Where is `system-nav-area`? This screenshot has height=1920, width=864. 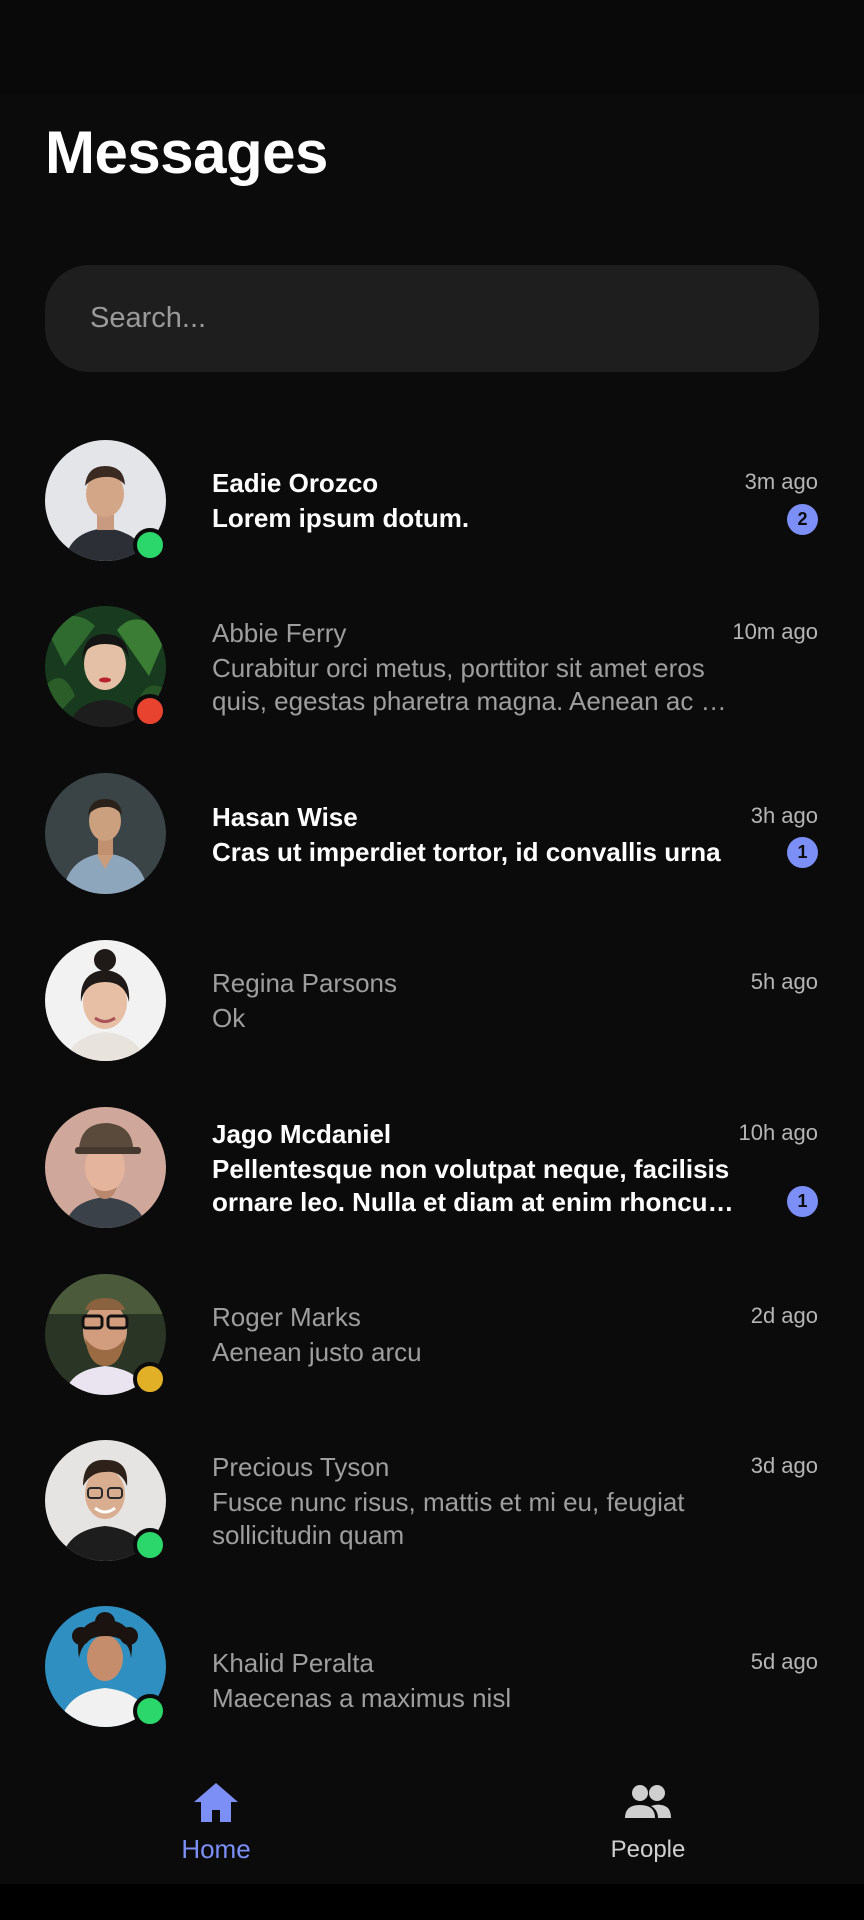 system-nav-area is located at coordinates (432, 1902).